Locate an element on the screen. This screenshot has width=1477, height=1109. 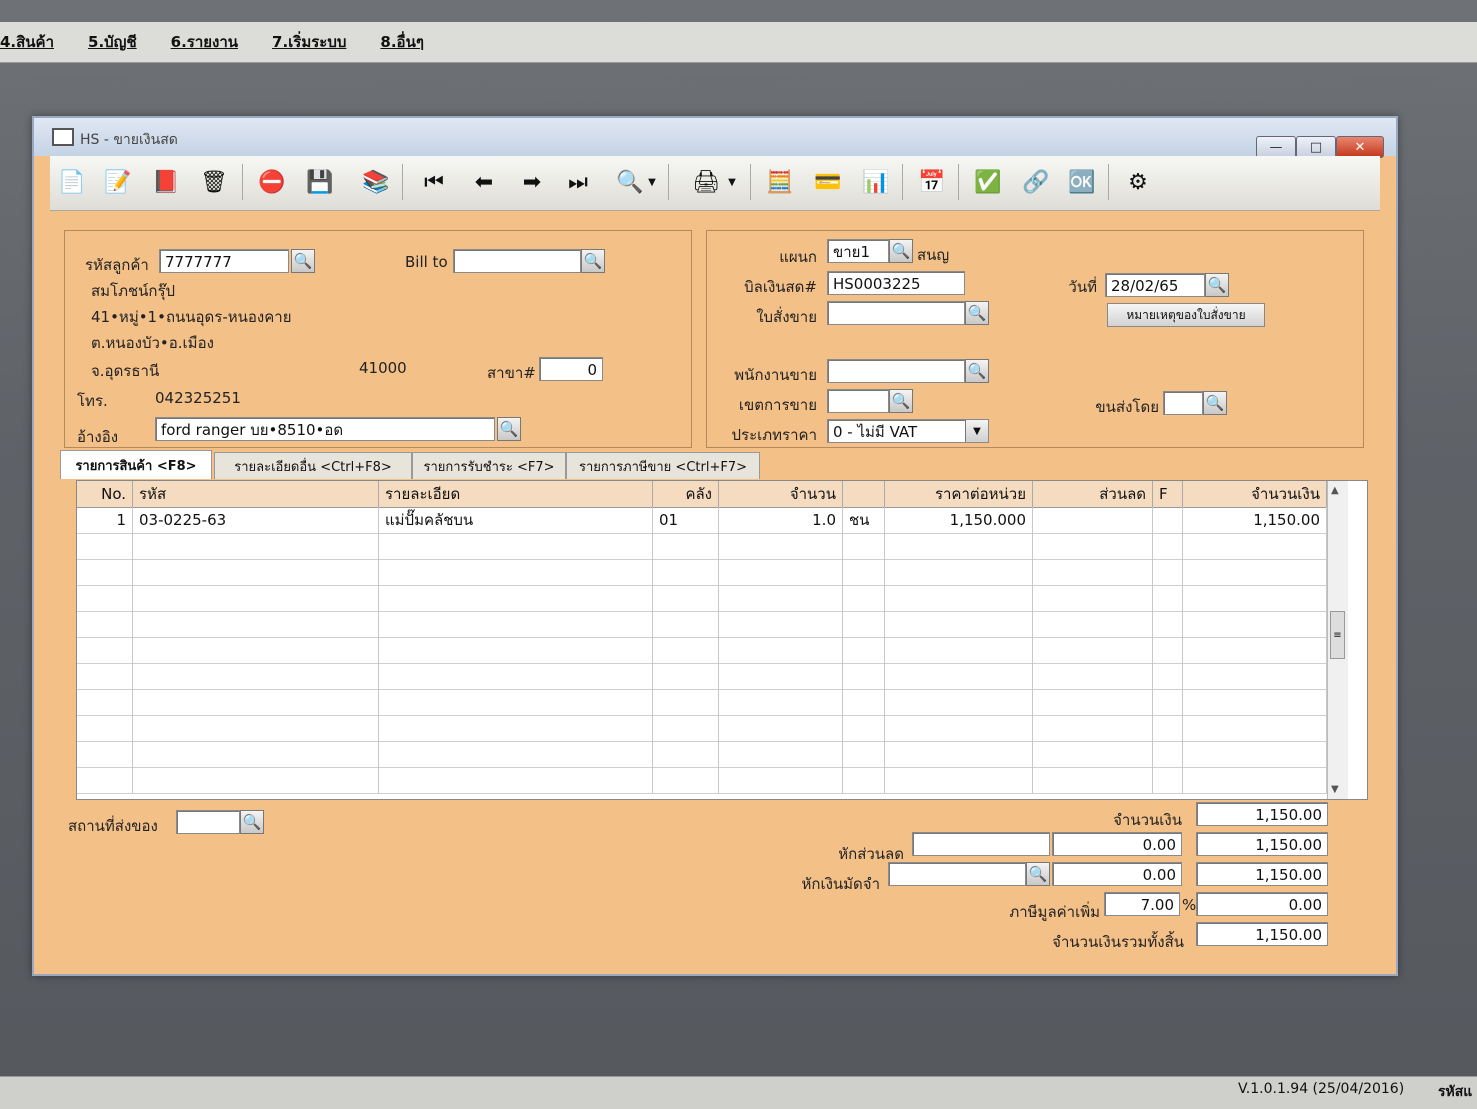
col-unit is located at coordinates (864, 494).